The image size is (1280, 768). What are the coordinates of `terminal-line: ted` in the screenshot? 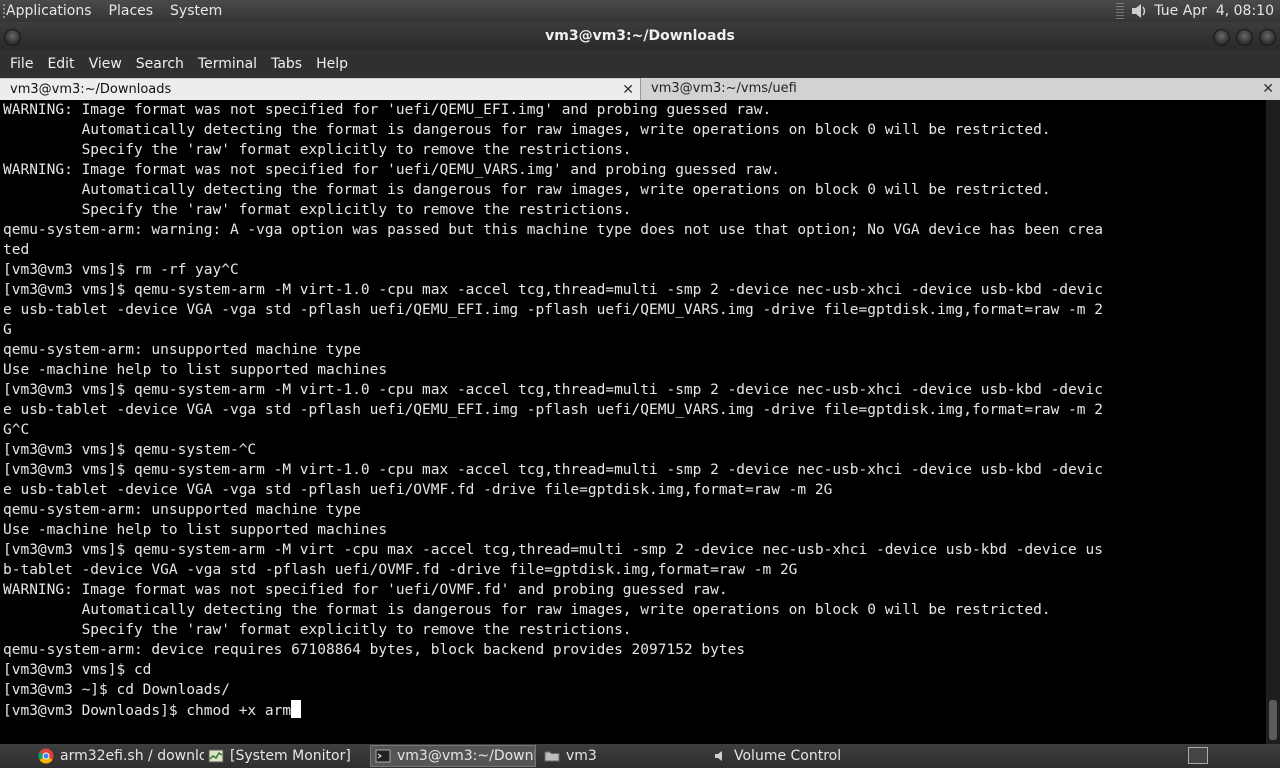 It's located at (16, 250).